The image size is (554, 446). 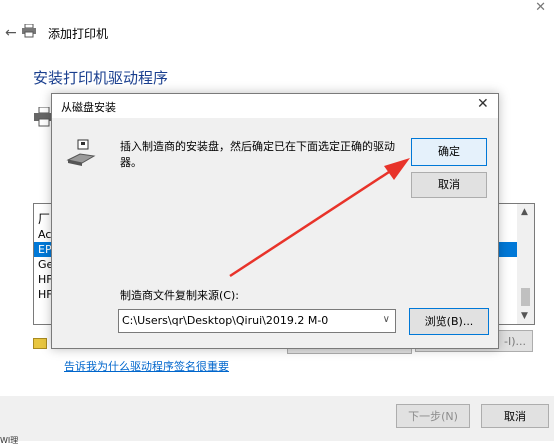 What do you see at coordinates (88, 107) in the screenshot?
I see `dialog-title: 从磁盘安装` at bounding box center [88, 107].